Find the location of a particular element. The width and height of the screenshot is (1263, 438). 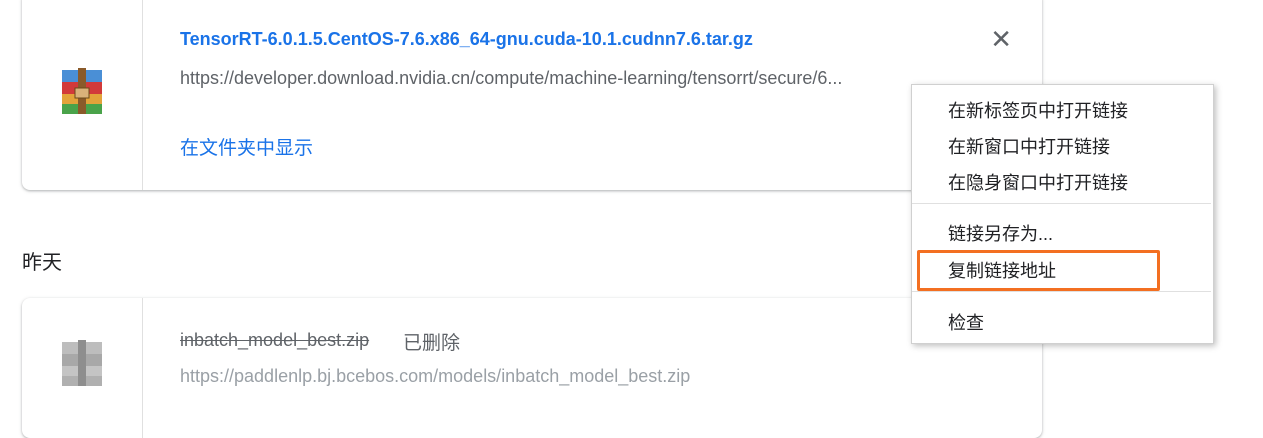

deleted-file-name: inbatch_model_best.zip is located at coordinates (275, 340).